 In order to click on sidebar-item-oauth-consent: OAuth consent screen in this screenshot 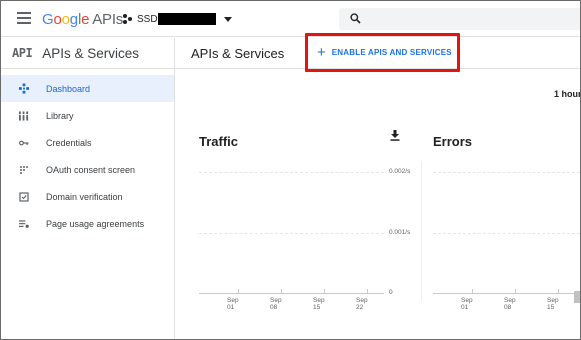, I will do `click(87, 169)`.